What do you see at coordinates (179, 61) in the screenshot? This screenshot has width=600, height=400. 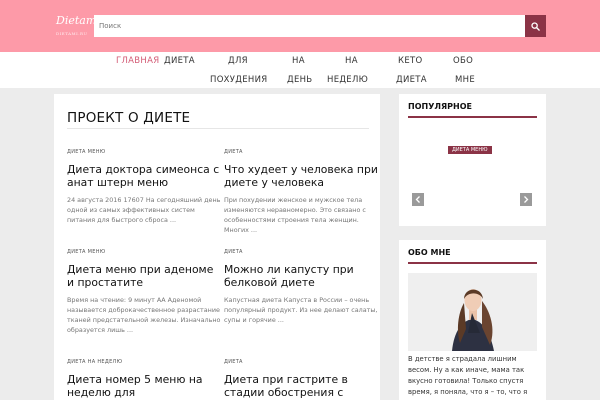 I see `nav-item-diet: ДИЕТА` at bounding box center [179, 61].